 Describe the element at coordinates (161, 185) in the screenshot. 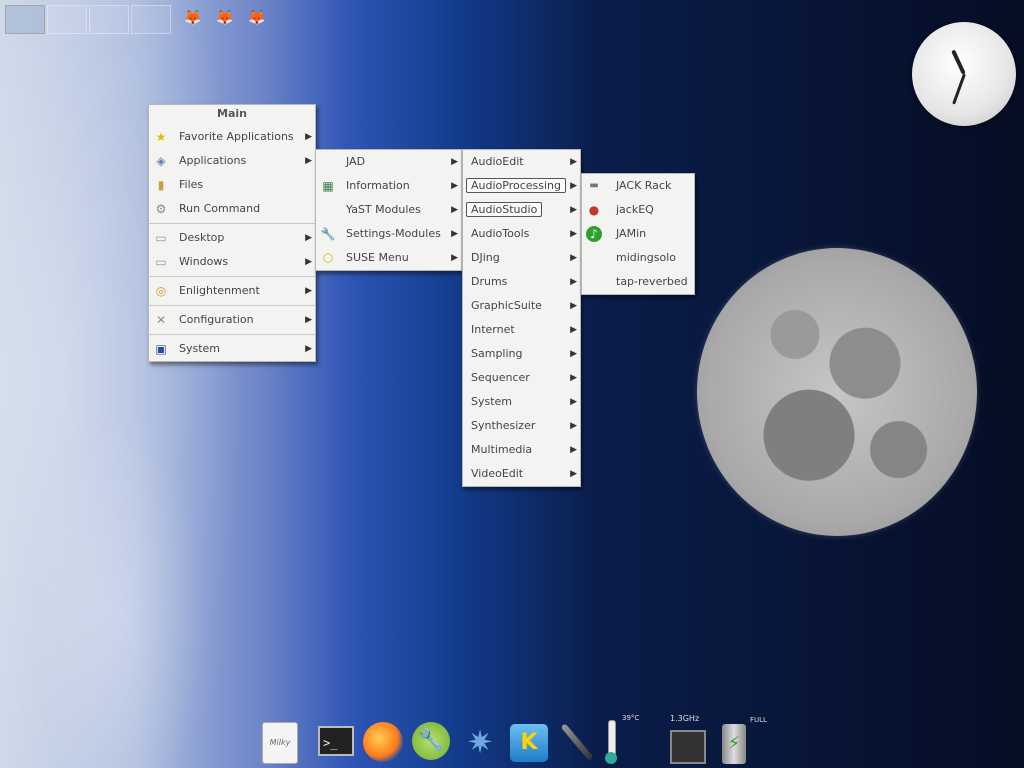

I see `folder-icon: ▮` at that location.